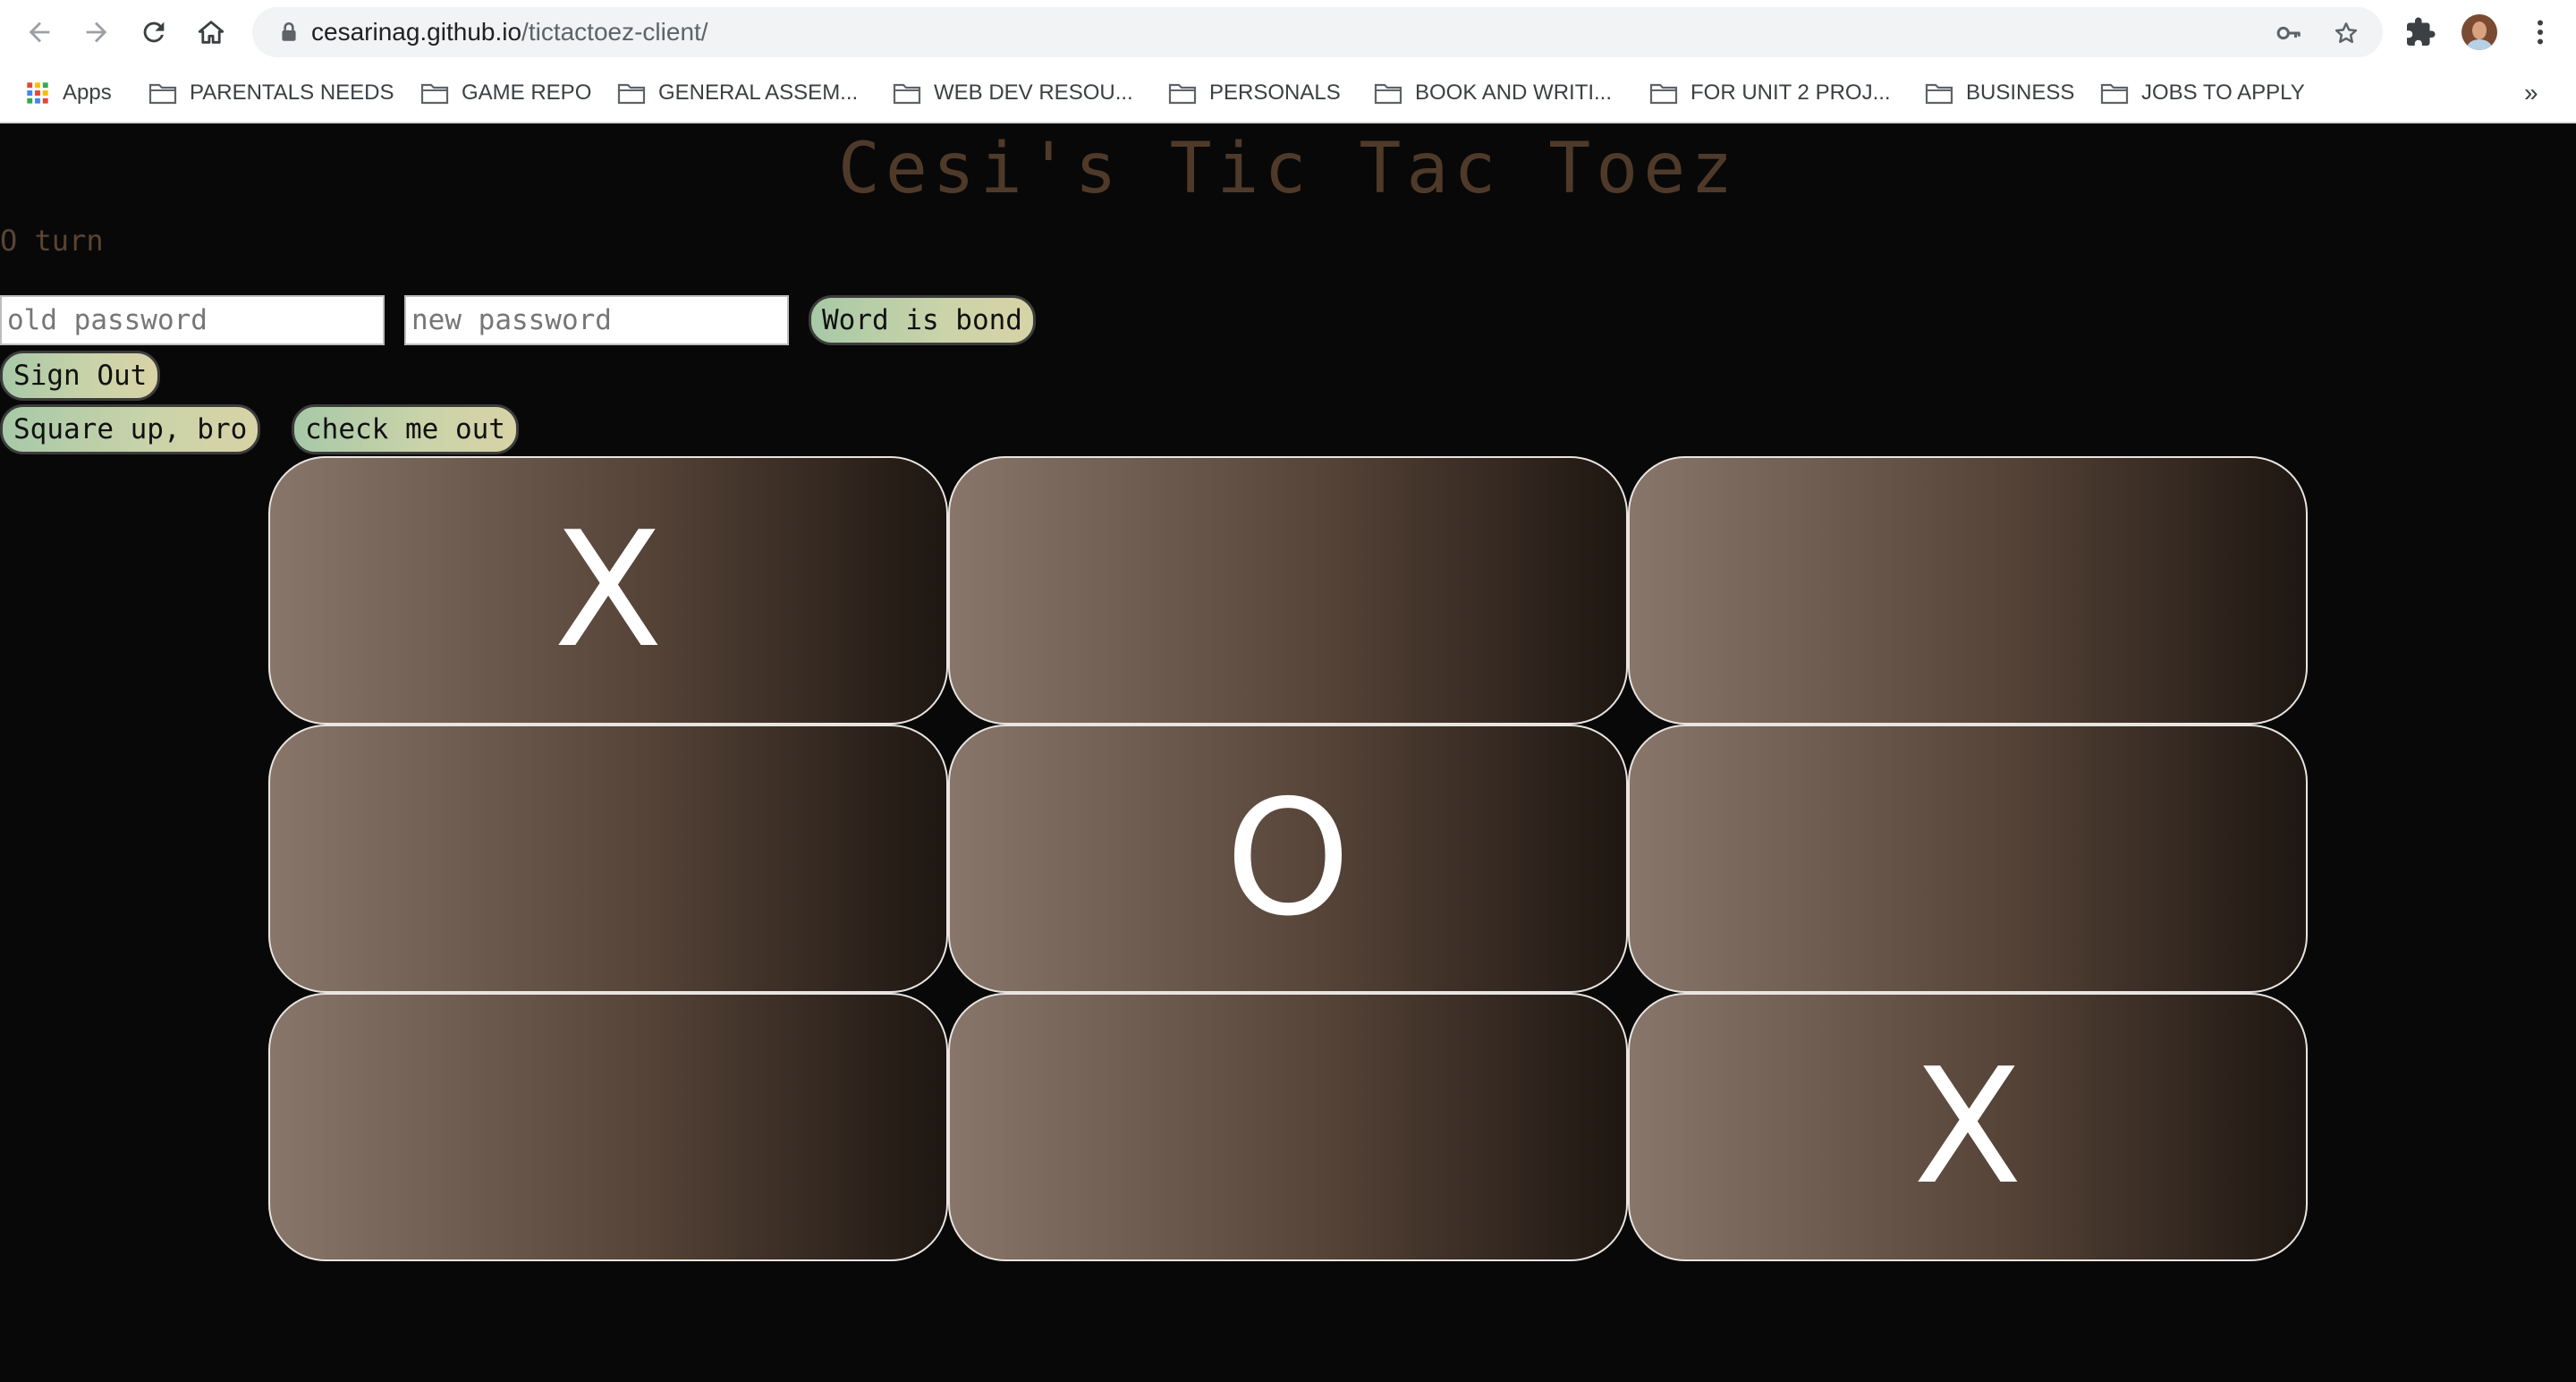 Image resolution: width=2576 pixels, height=1382 pixels. What do you see at coordinates (39, 32) in the screenshot?
I see `back-arrow-icon` at bounding box center [39, 32].